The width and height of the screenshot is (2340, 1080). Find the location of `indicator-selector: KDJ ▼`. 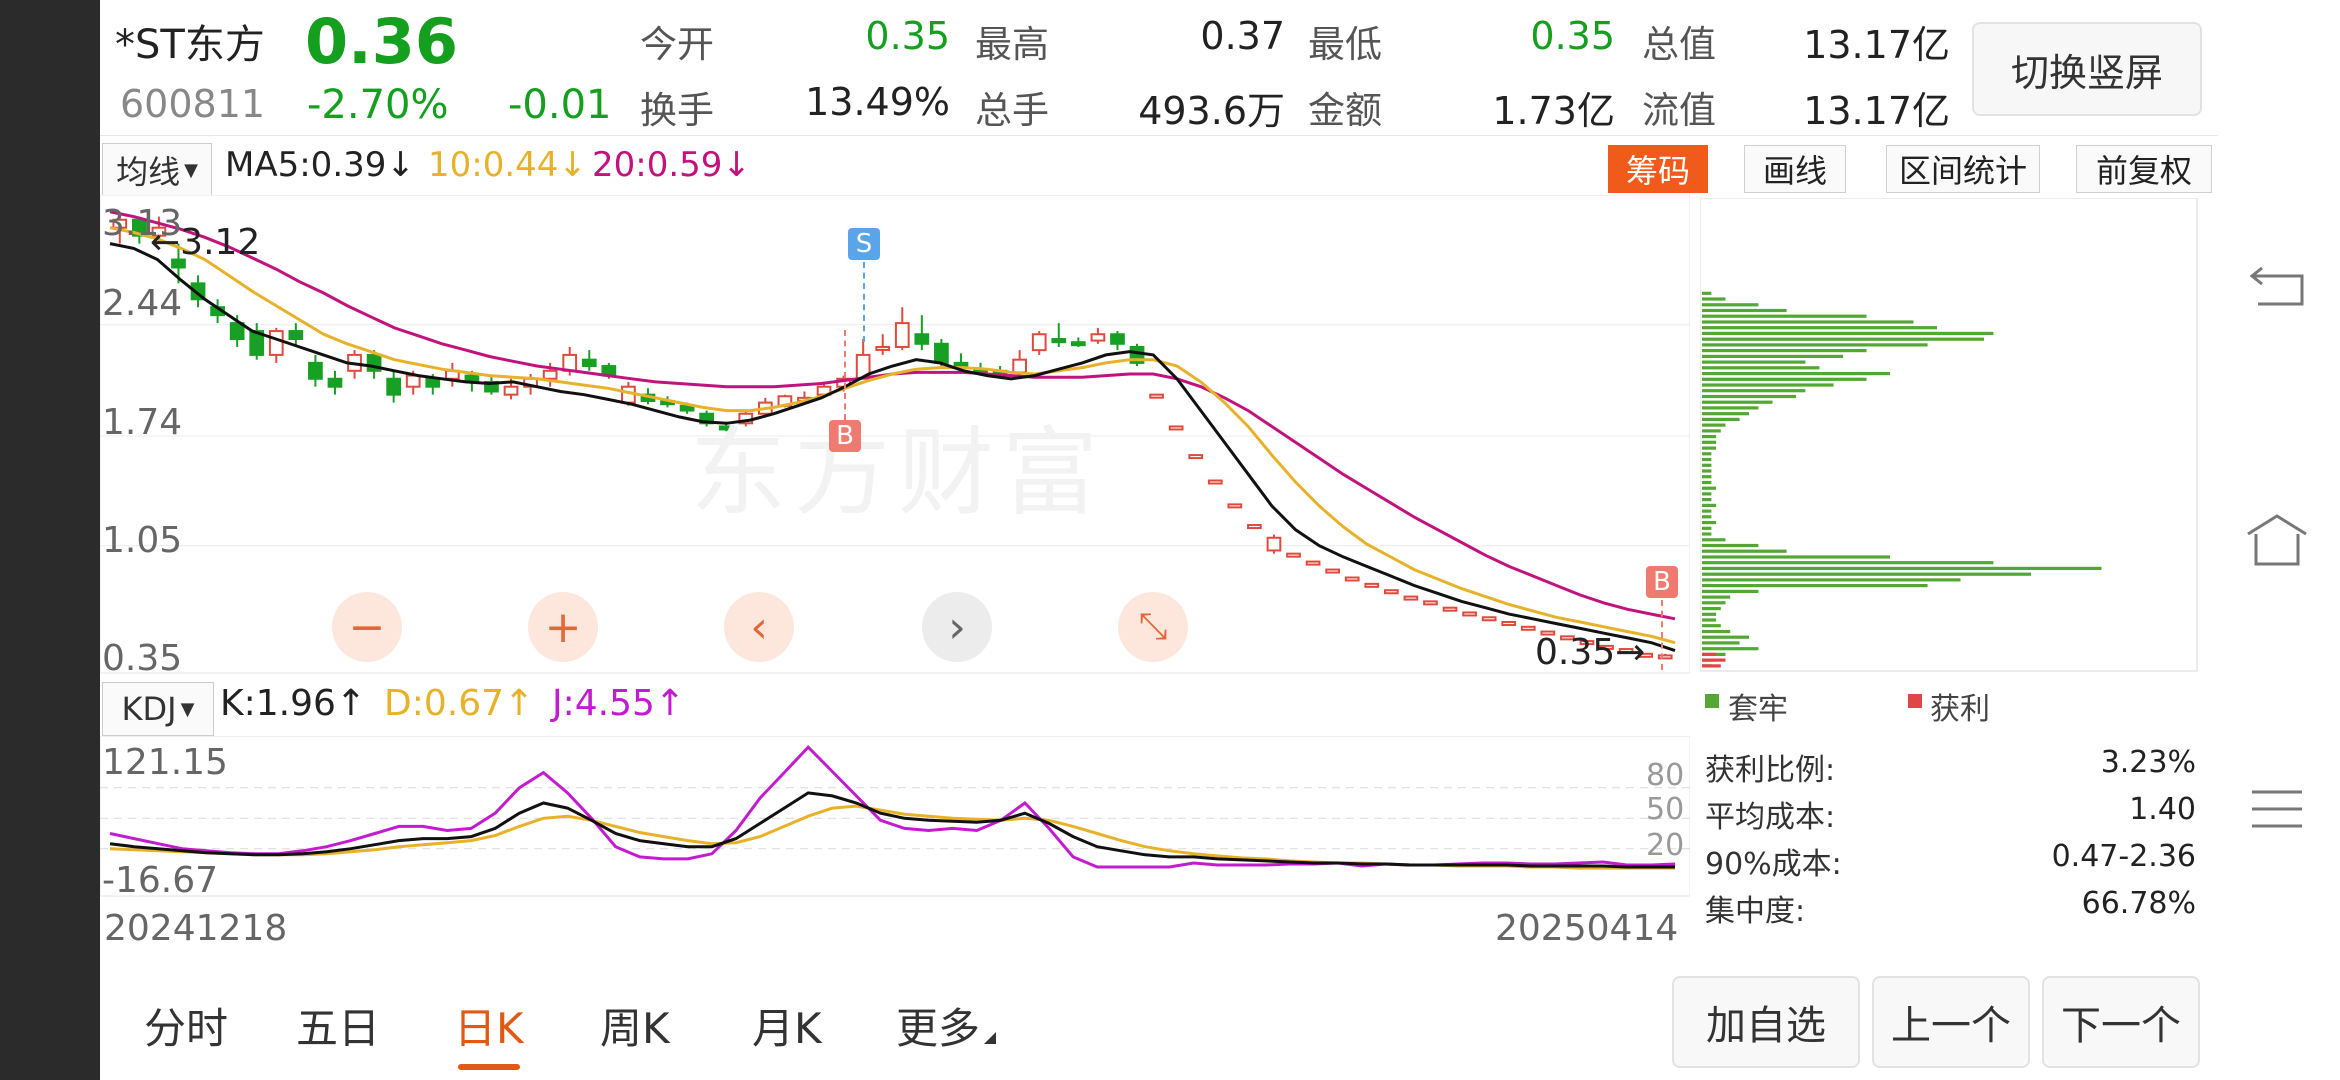

indicator-selector: KDJ ▼ is located at coordinates (158, 709).